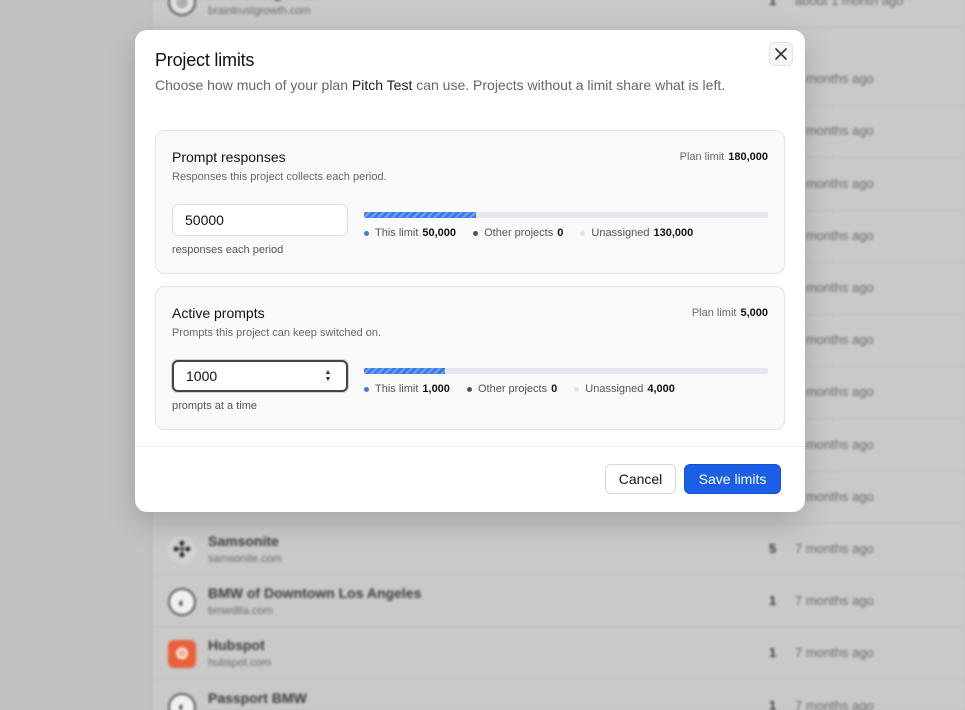  What do you see at coordinates (245, 559) in the screenshot?
I see `project-domain: samsonite.com` at bounding box center [245, 559].